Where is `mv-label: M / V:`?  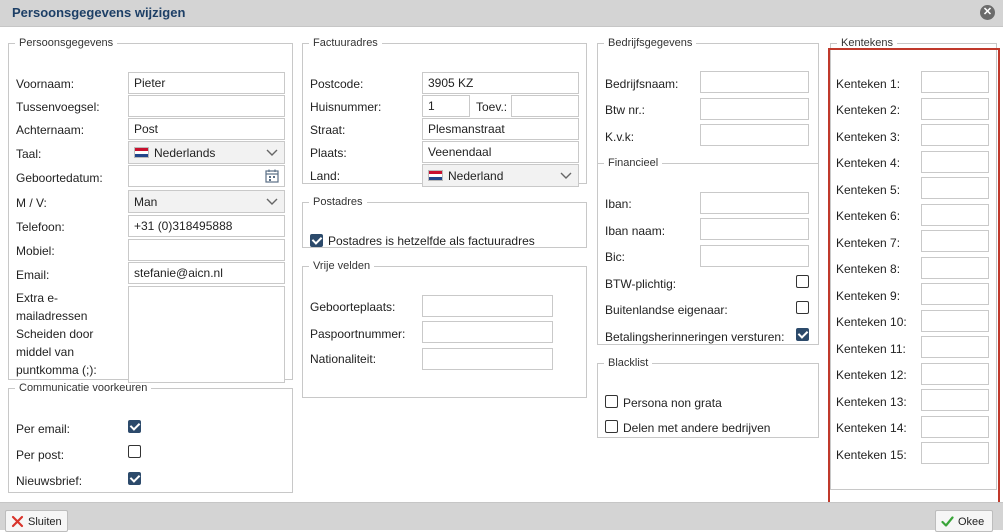
mv-label: M / V: is located at coordinates (31, 203).